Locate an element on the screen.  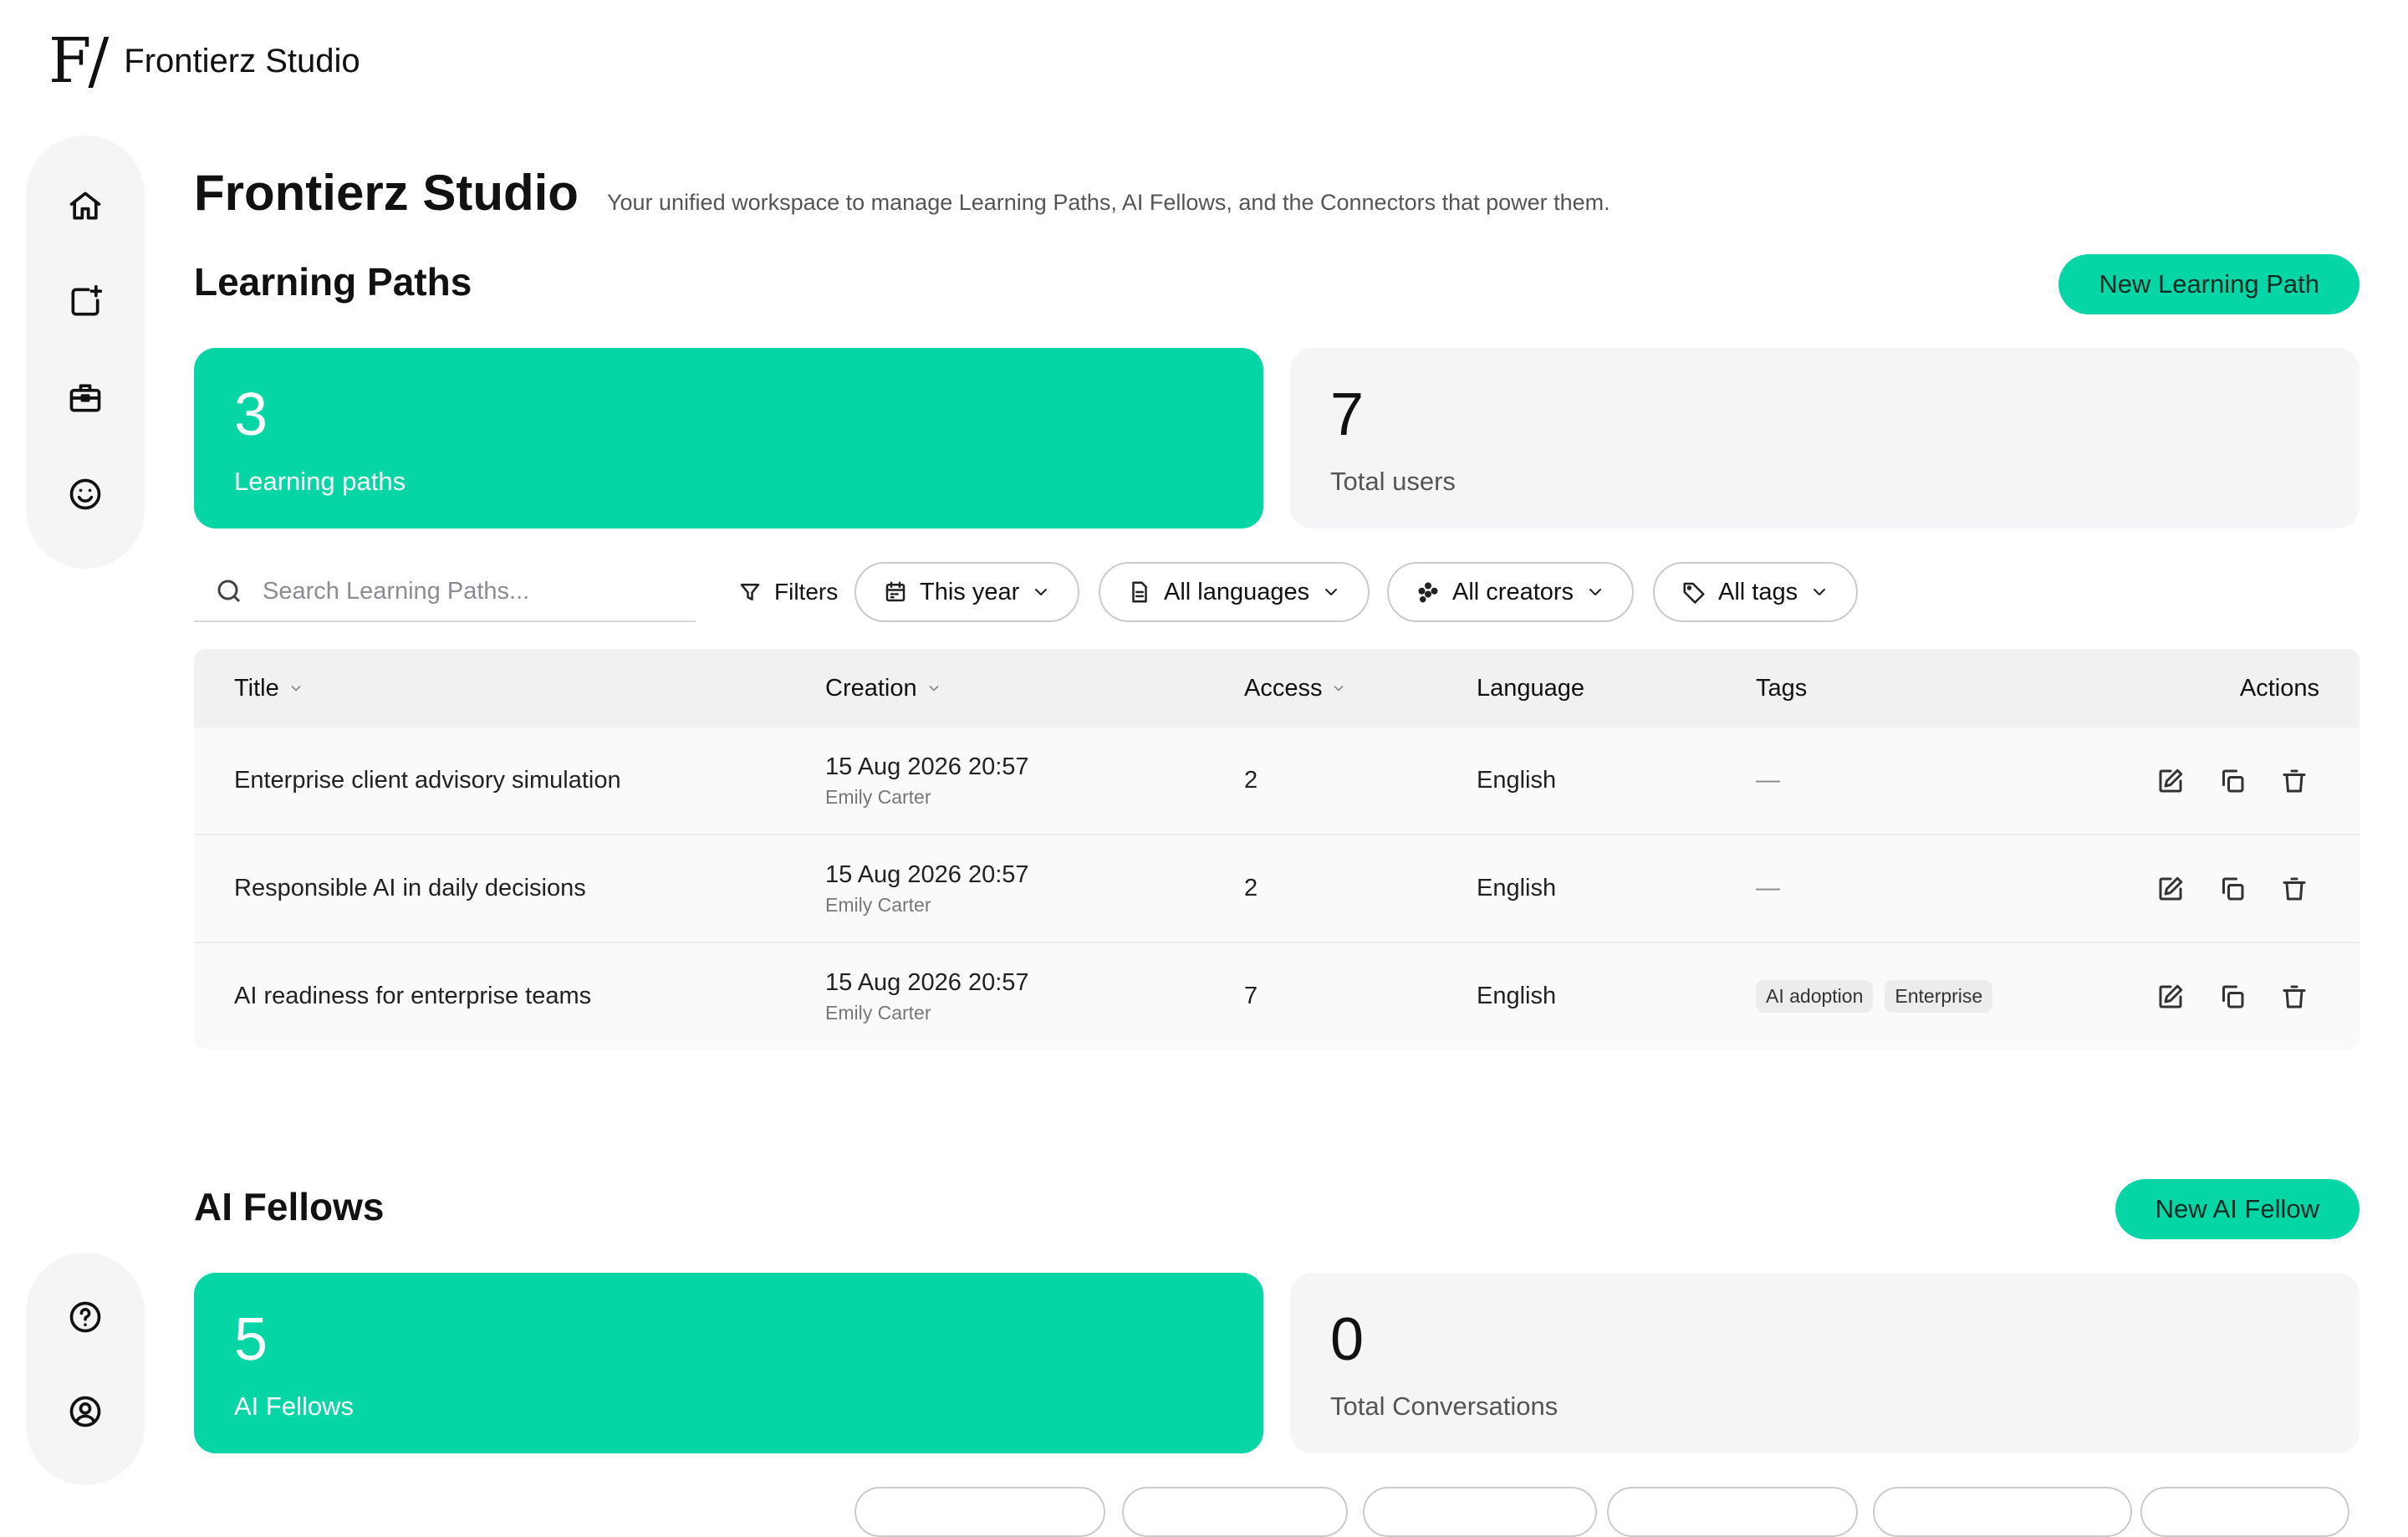
filter-date-label: This year is located at coordinates (970, 591).